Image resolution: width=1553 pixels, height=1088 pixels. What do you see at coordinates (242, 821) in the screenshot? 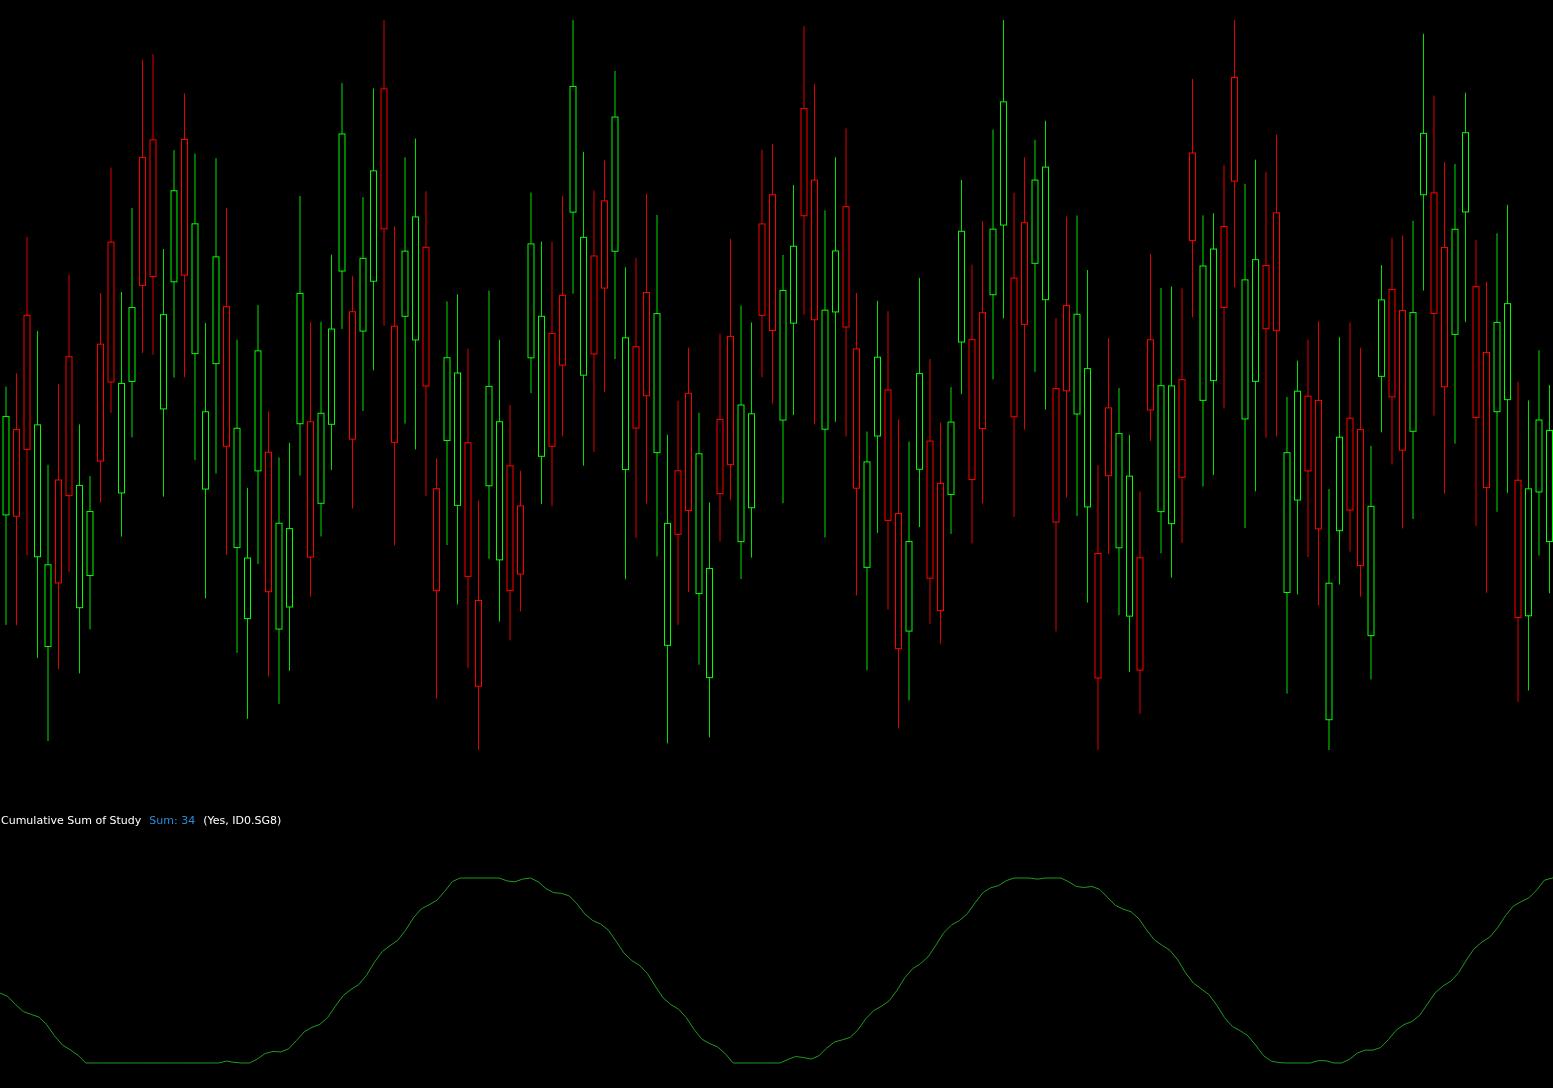
I see `study-params: (Yes, ID0.SG8)` at bounding box center [242, 821].